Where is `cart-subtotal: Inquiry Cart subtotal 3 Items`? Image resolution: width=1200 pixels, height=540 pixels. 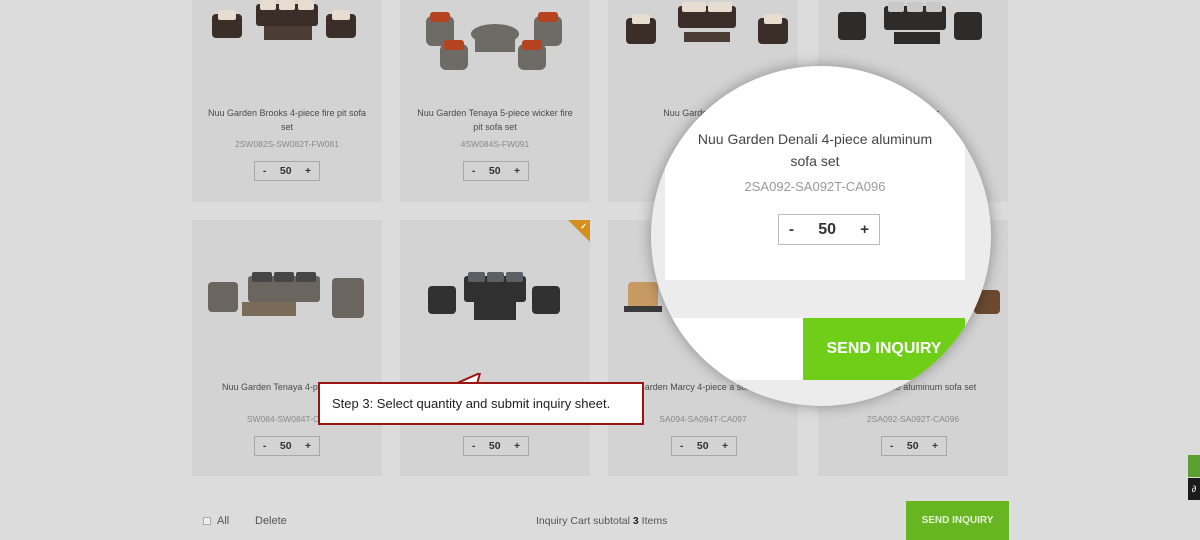
cart-subtotal: Inquiry Cart subtotal 3 Items is located at coordinates (601, 521).